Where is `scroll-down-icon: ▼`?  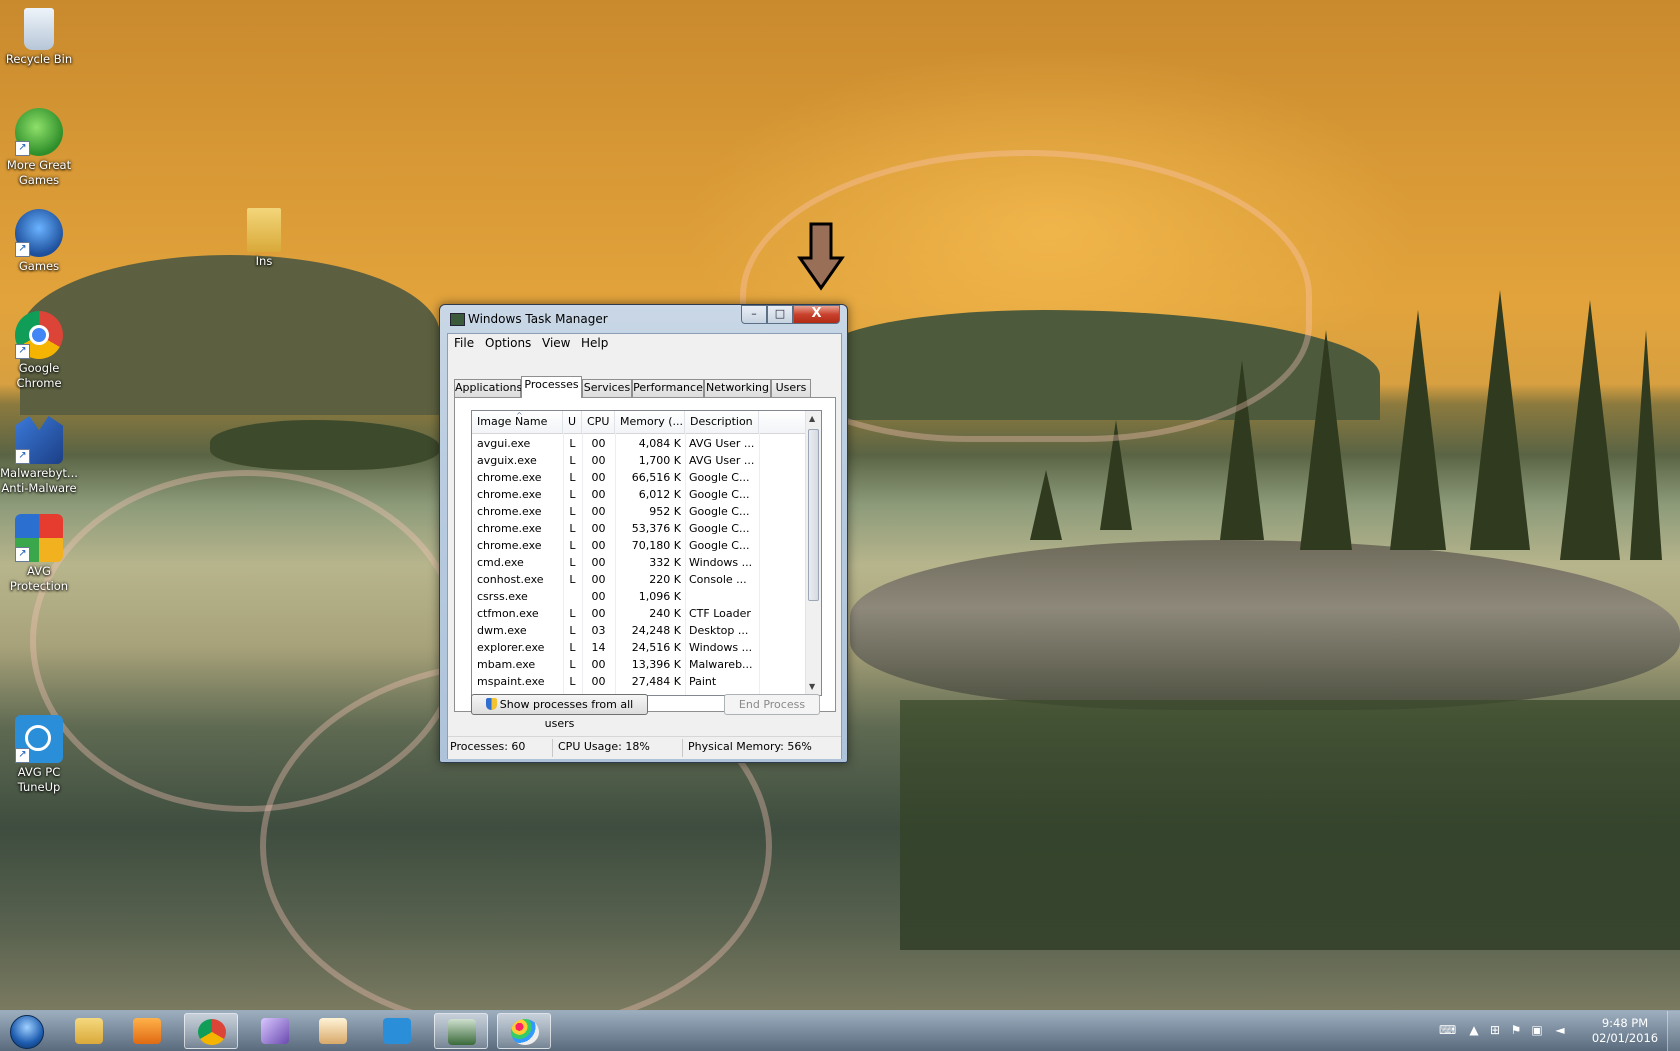
scroll-down-icon: ▼ is located at coordinates (812, 686).